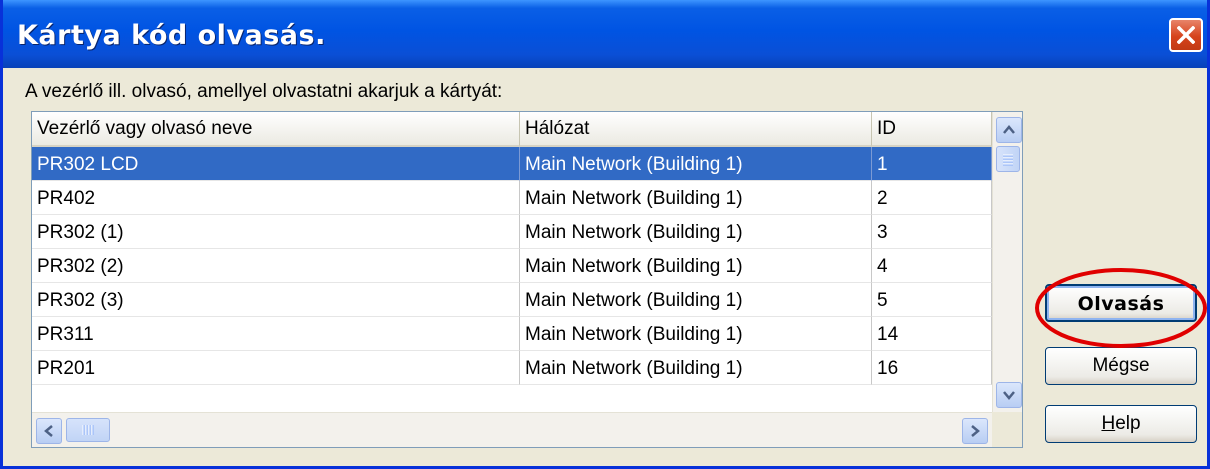 The width and height of the screenshot is (1210, 469). What do you see at coordinates (276, 334) in the screenshot?
I see `cell-device-name: PR311` at bounding box center [276, 334].